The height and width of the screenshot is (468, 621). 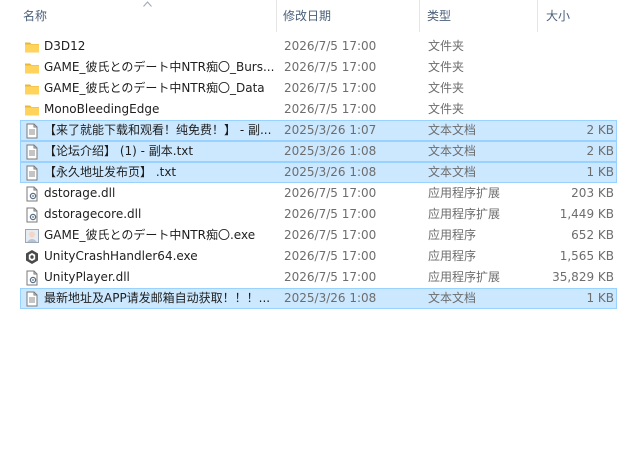 I want to click on file-name: UnityPlayer.dll, so click(x=87, y=277).